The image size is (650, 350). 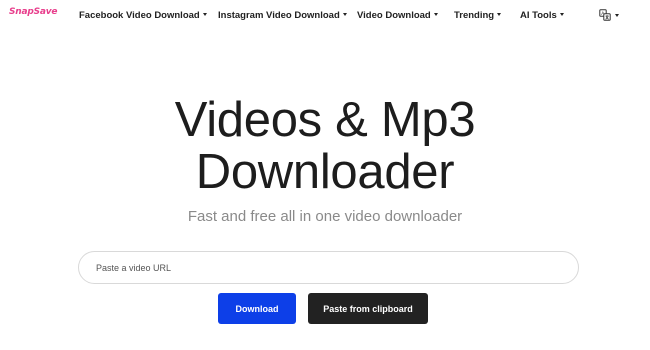 I want to click on site-logo: SnapSave, so click(x=33, y=12).